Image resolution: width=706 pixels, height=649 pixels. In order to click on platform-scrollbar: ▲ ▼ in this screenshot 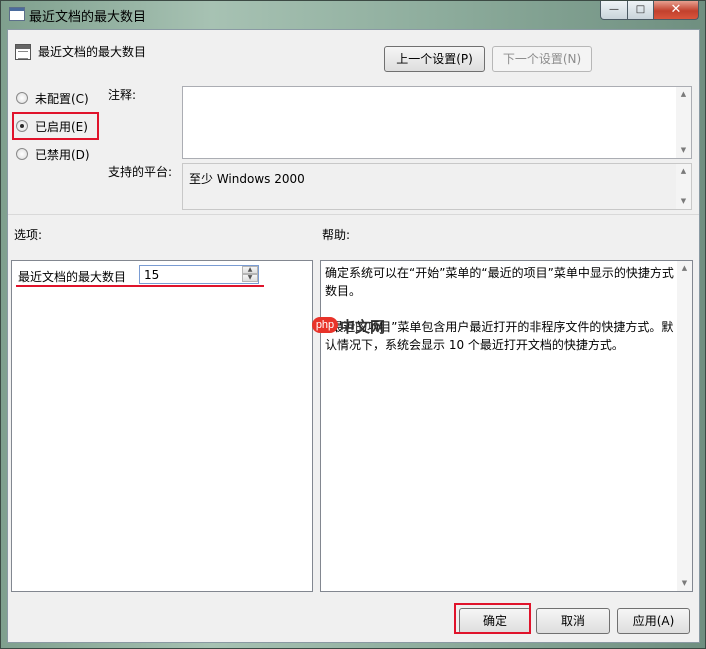, I will do `click(683, 186)`.